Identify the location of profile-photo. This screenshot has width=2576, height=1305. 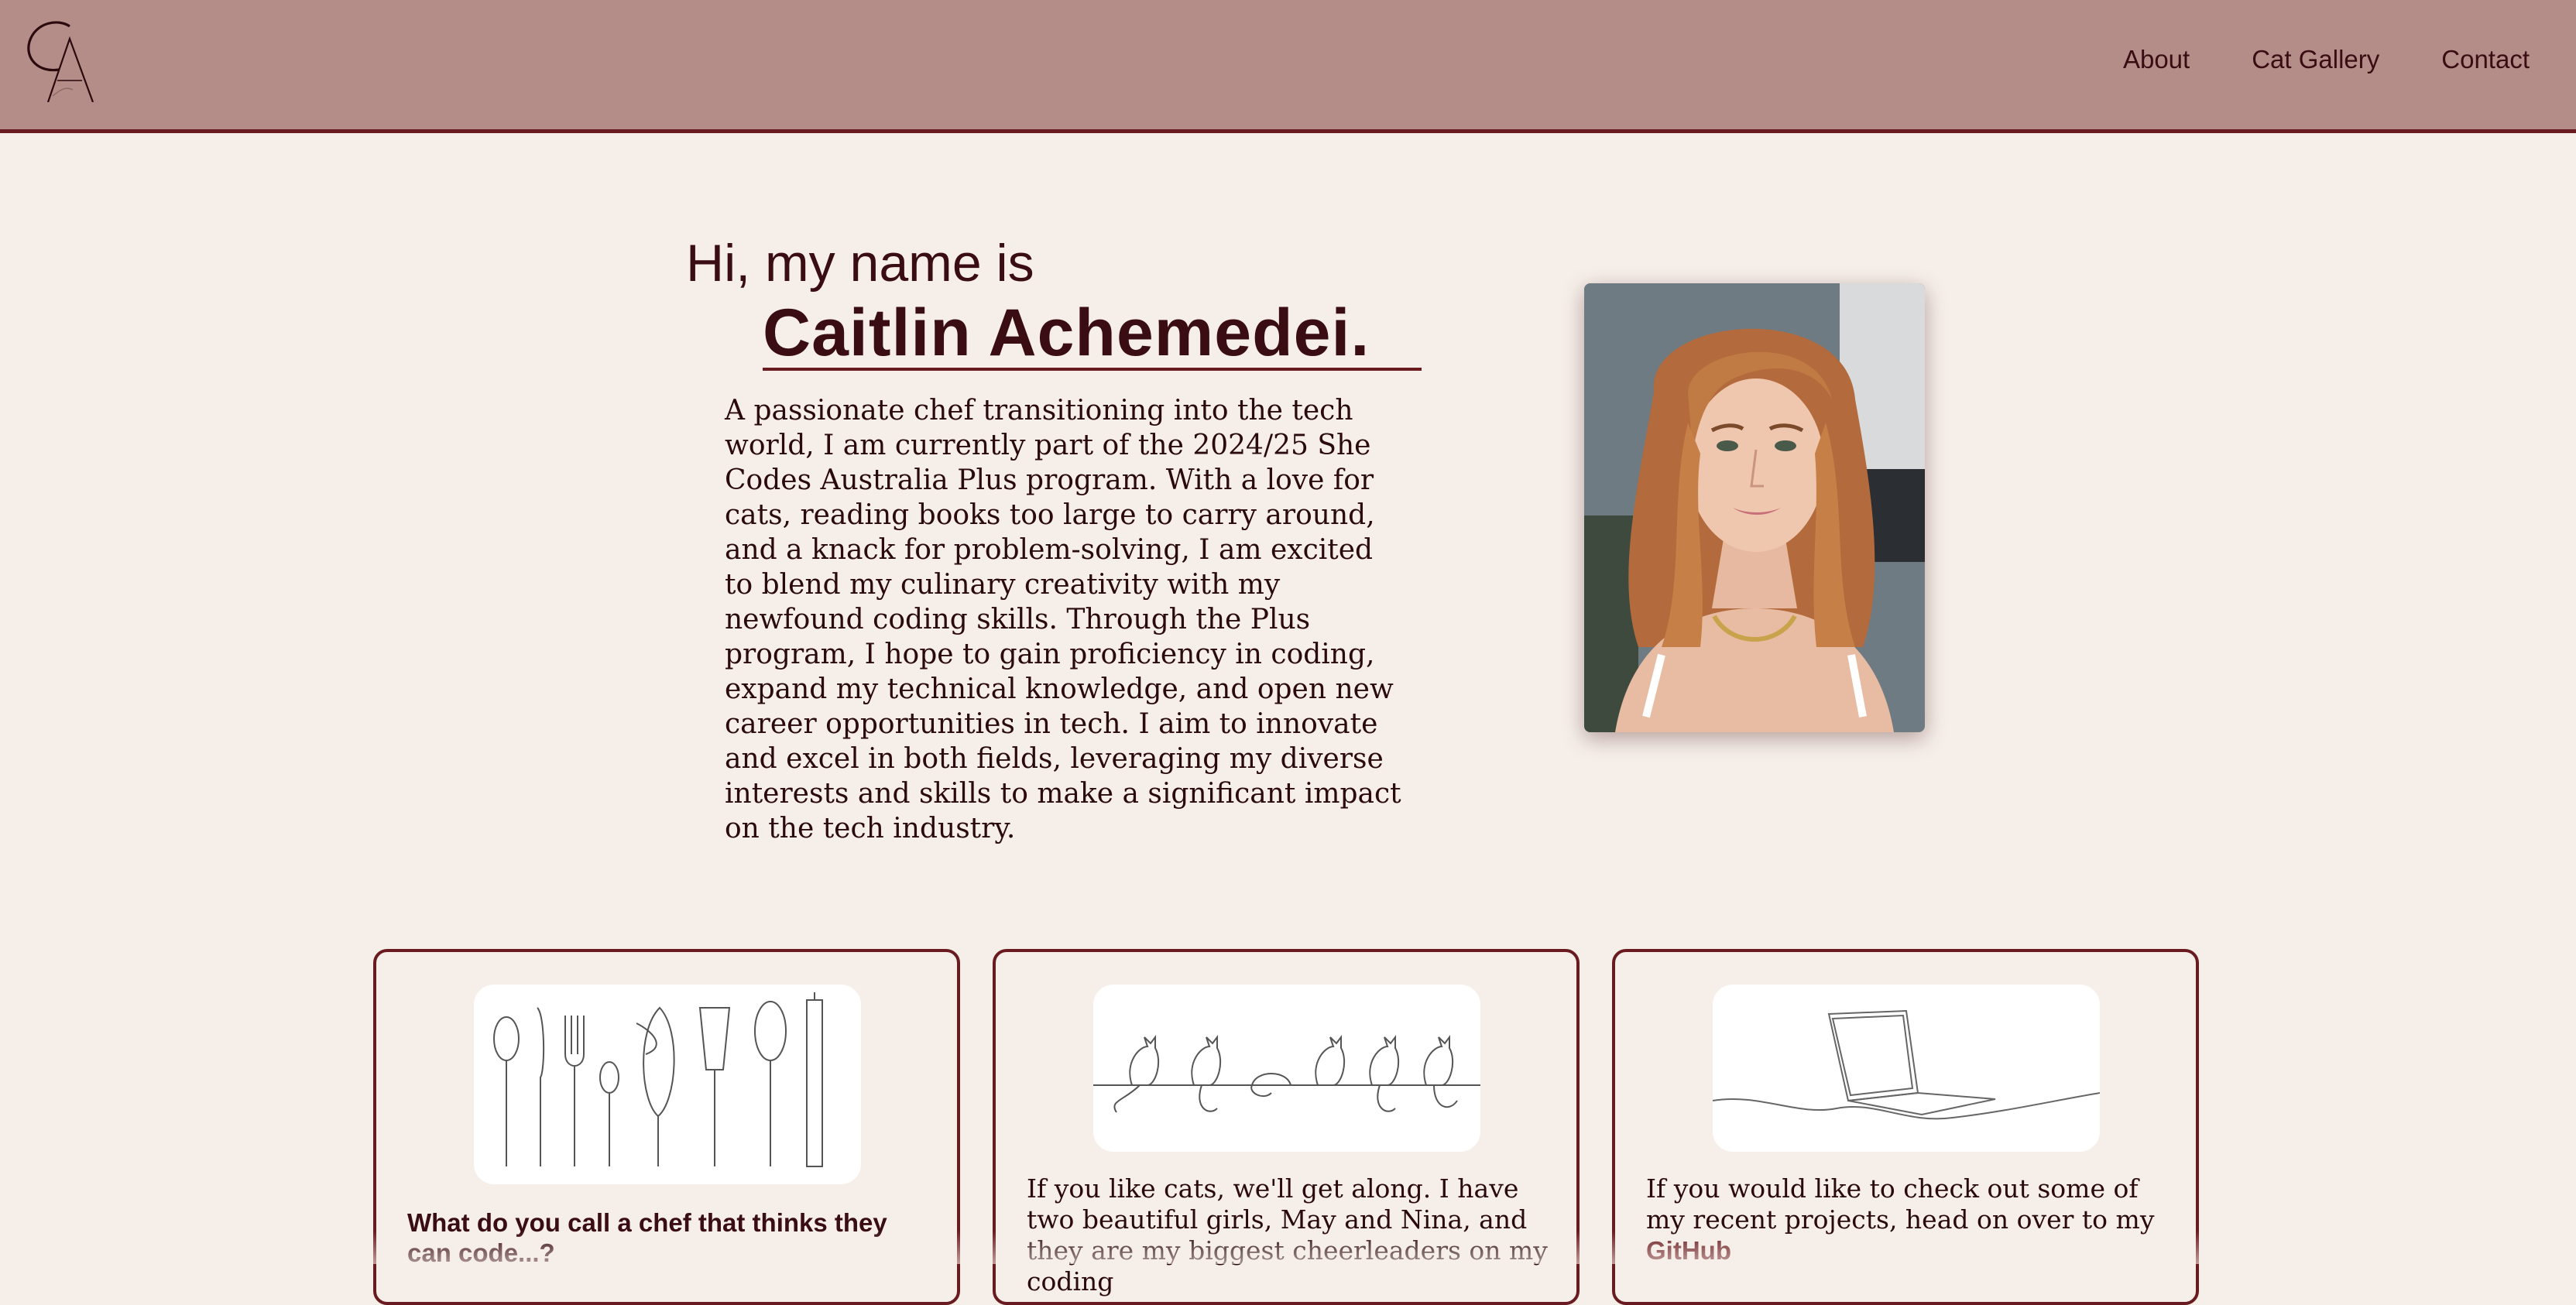
(1754, 508).